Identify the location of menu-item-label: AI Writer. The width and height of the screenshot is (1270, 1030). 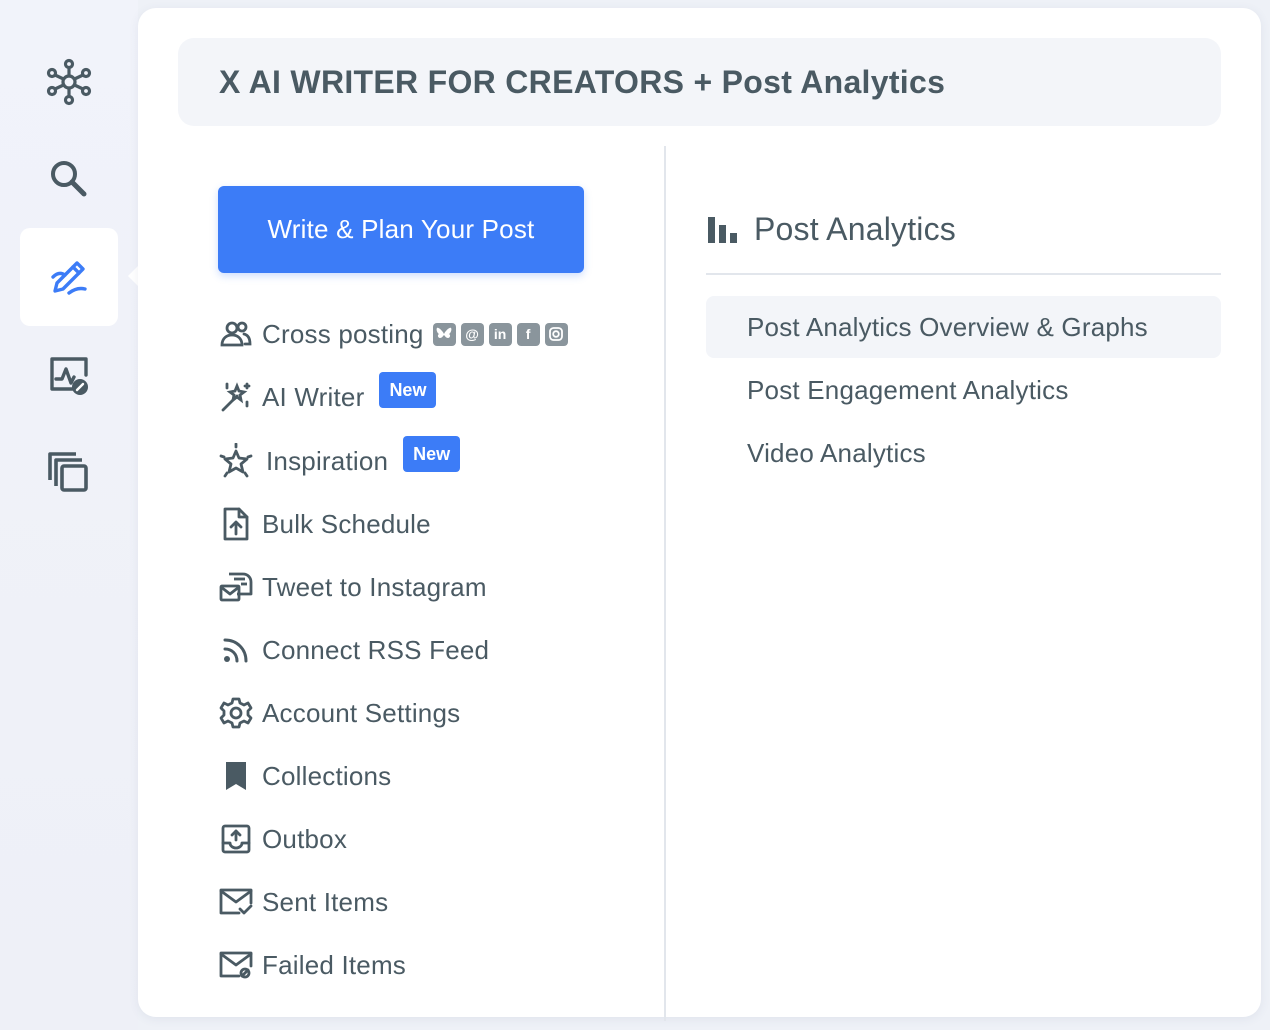
(313, 396).